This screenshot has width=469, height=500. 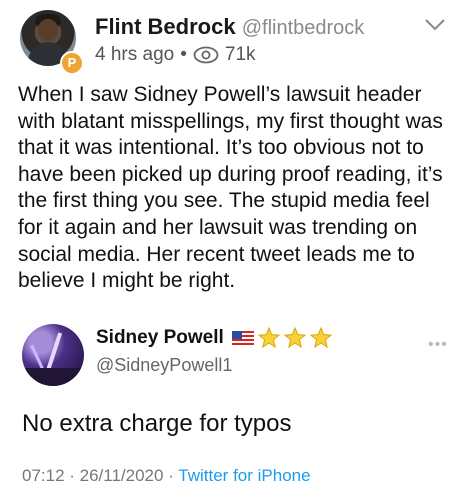 What do you see at coordinates (72, 63) in the screenshot?
I see `platform-badge-icon: P` at bounding box center [72, 63].